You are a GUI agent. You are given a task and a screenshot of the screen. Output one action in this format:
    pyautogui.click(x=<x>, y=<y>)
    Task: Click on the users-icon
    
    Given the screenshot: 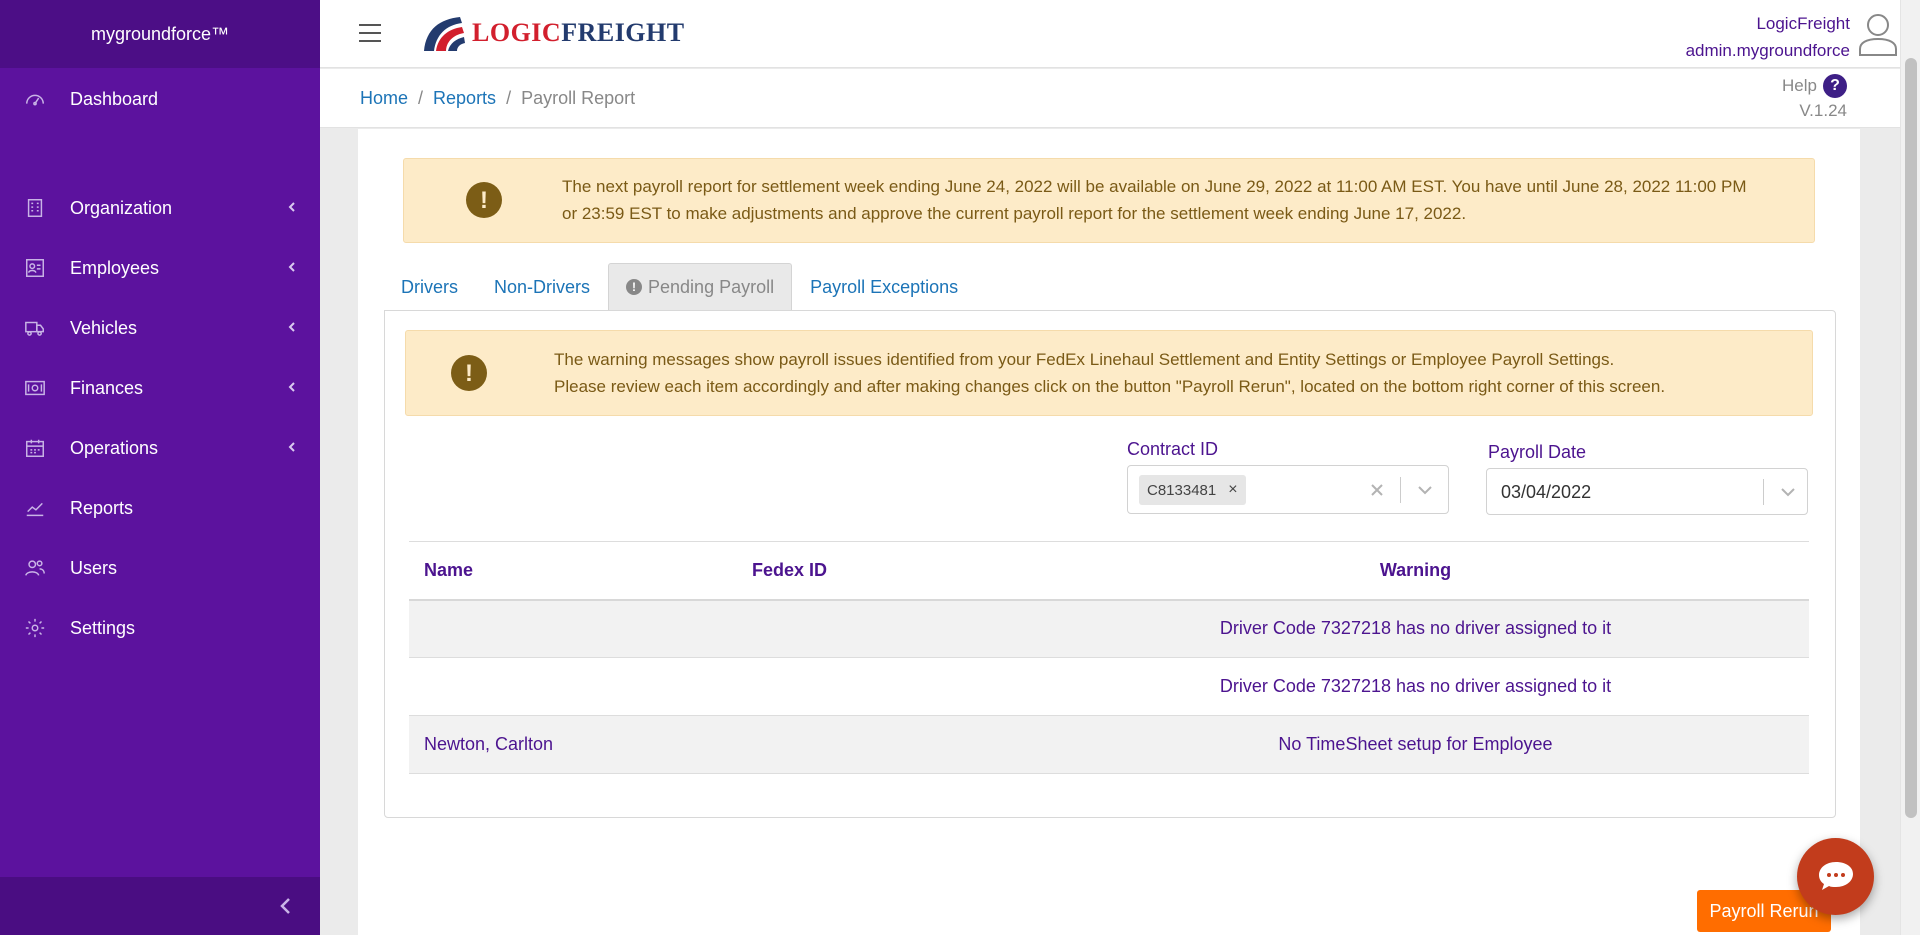 What is the action you would take?
    pyautogui.click(x=35, y=568)
    